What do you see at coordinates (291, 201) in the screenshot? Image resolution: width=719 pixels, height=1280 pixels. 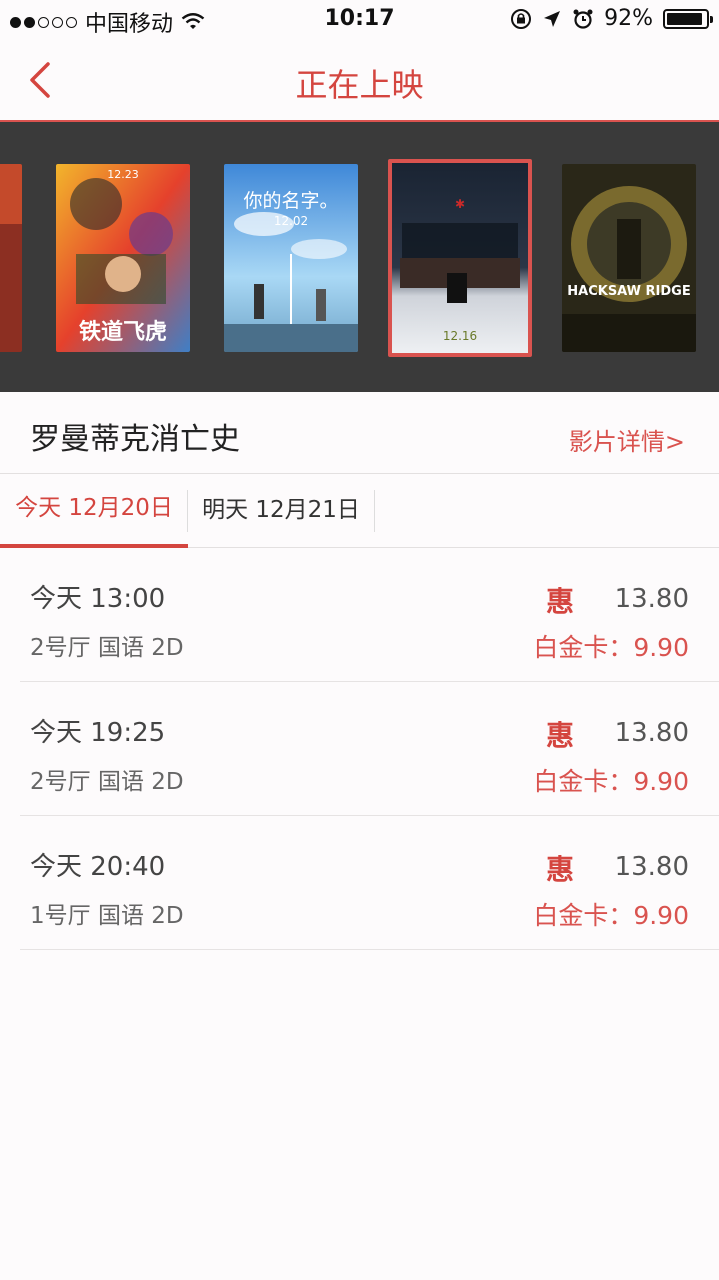 I see `poster-title: 你的名字。` at bounding box center [291, 201].